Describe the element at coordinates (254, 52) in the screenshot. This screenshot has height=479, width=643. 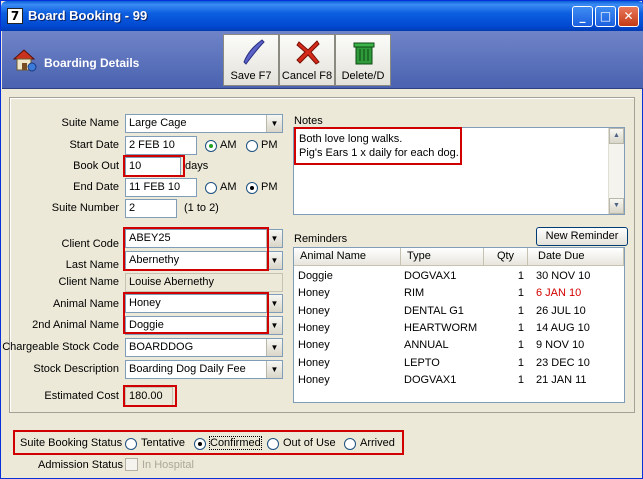
I see `pen-icon` at that location.